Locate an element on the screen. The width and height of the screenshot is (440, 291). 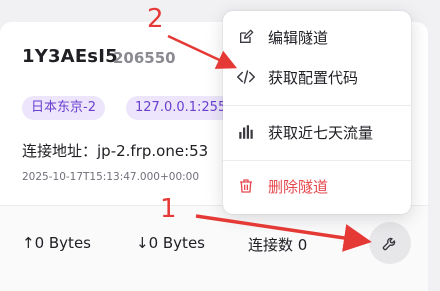
annotation-marker-2: 2 is located at coordinates (155, 19).